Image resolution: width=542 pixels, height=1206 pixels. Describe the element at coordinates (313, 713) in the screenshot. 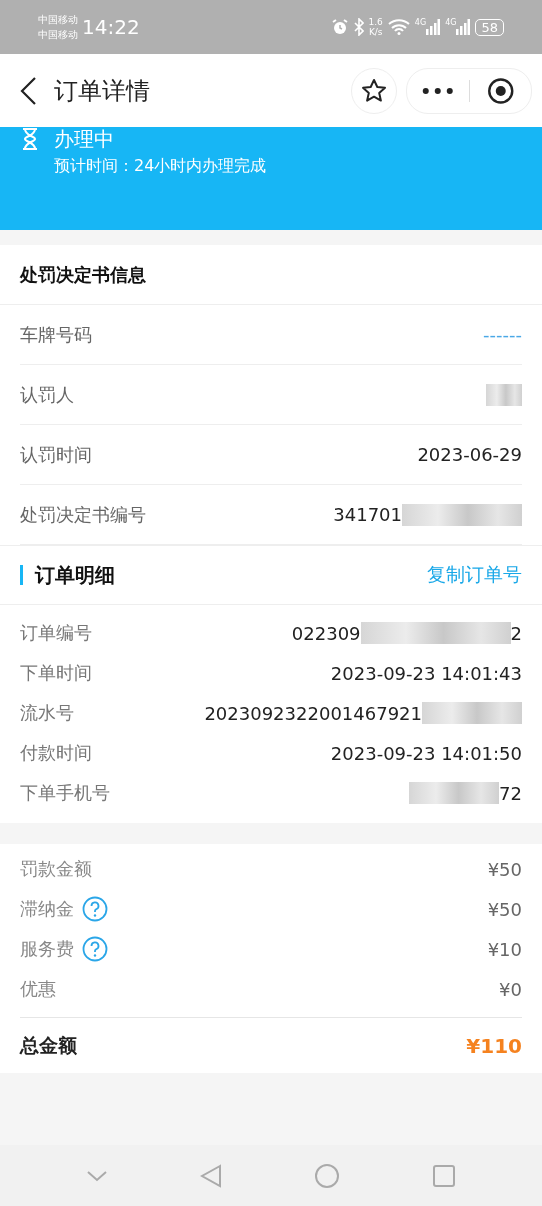

I see `field-value: 2023092322001467921` at that location.